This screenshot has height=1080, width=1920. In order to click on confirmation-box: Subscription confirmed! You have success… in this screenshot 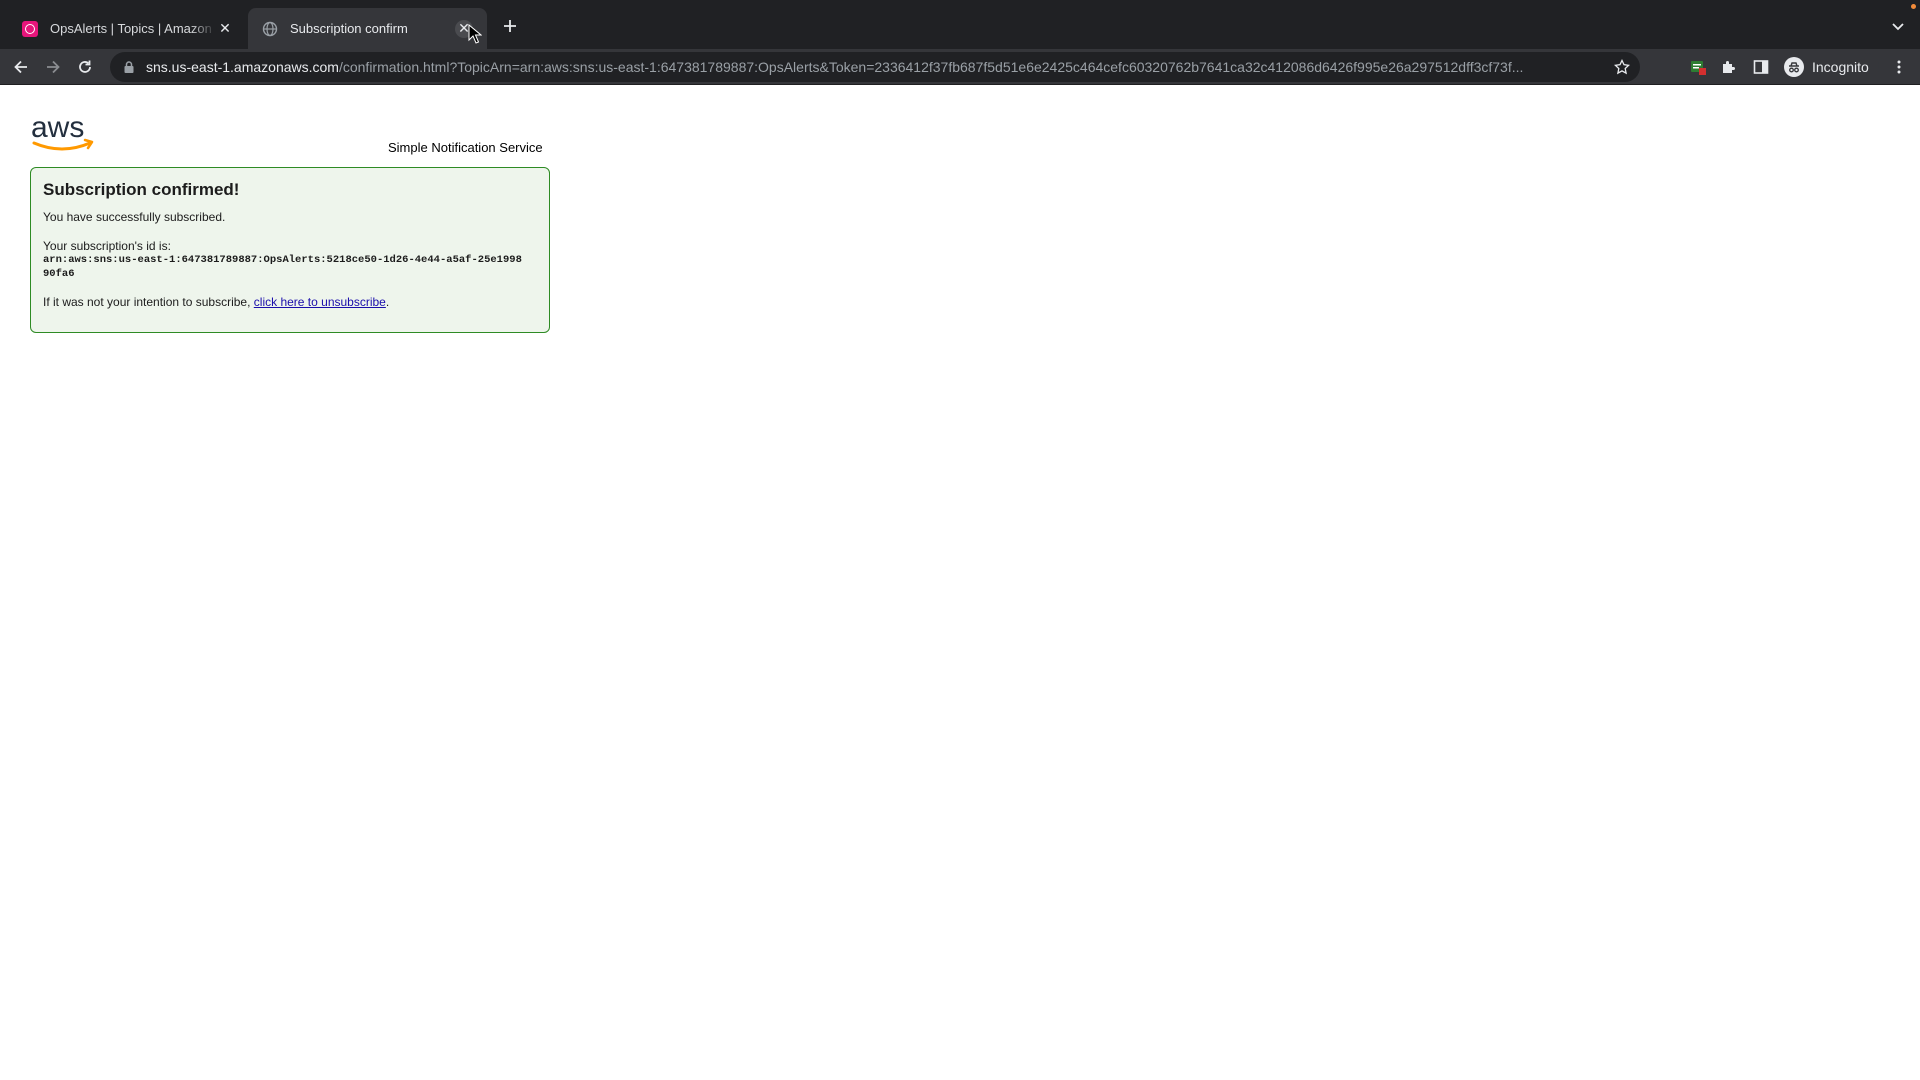, I will do `click(290, 250)`.